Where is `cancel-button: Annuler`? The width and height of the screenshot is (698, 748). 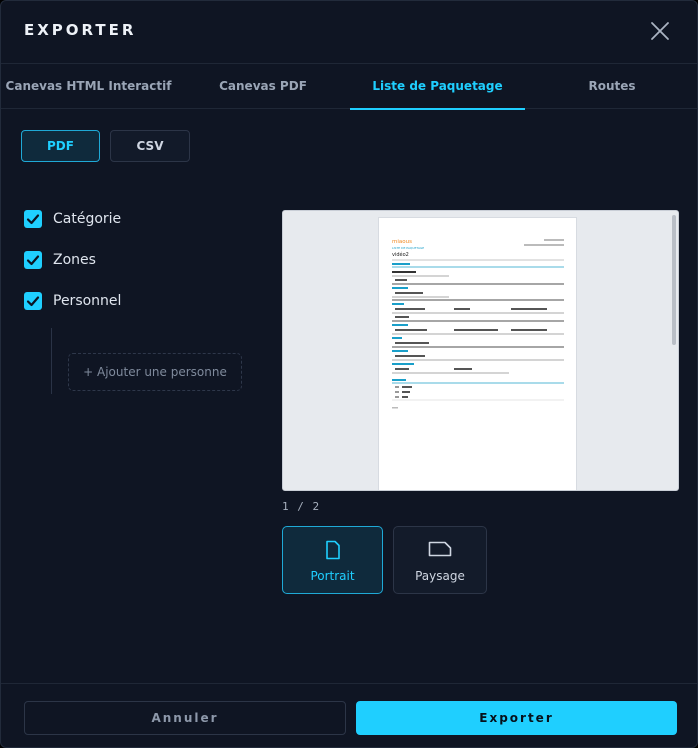
cancel-button: Annuler is located at coordinates (185, 718).